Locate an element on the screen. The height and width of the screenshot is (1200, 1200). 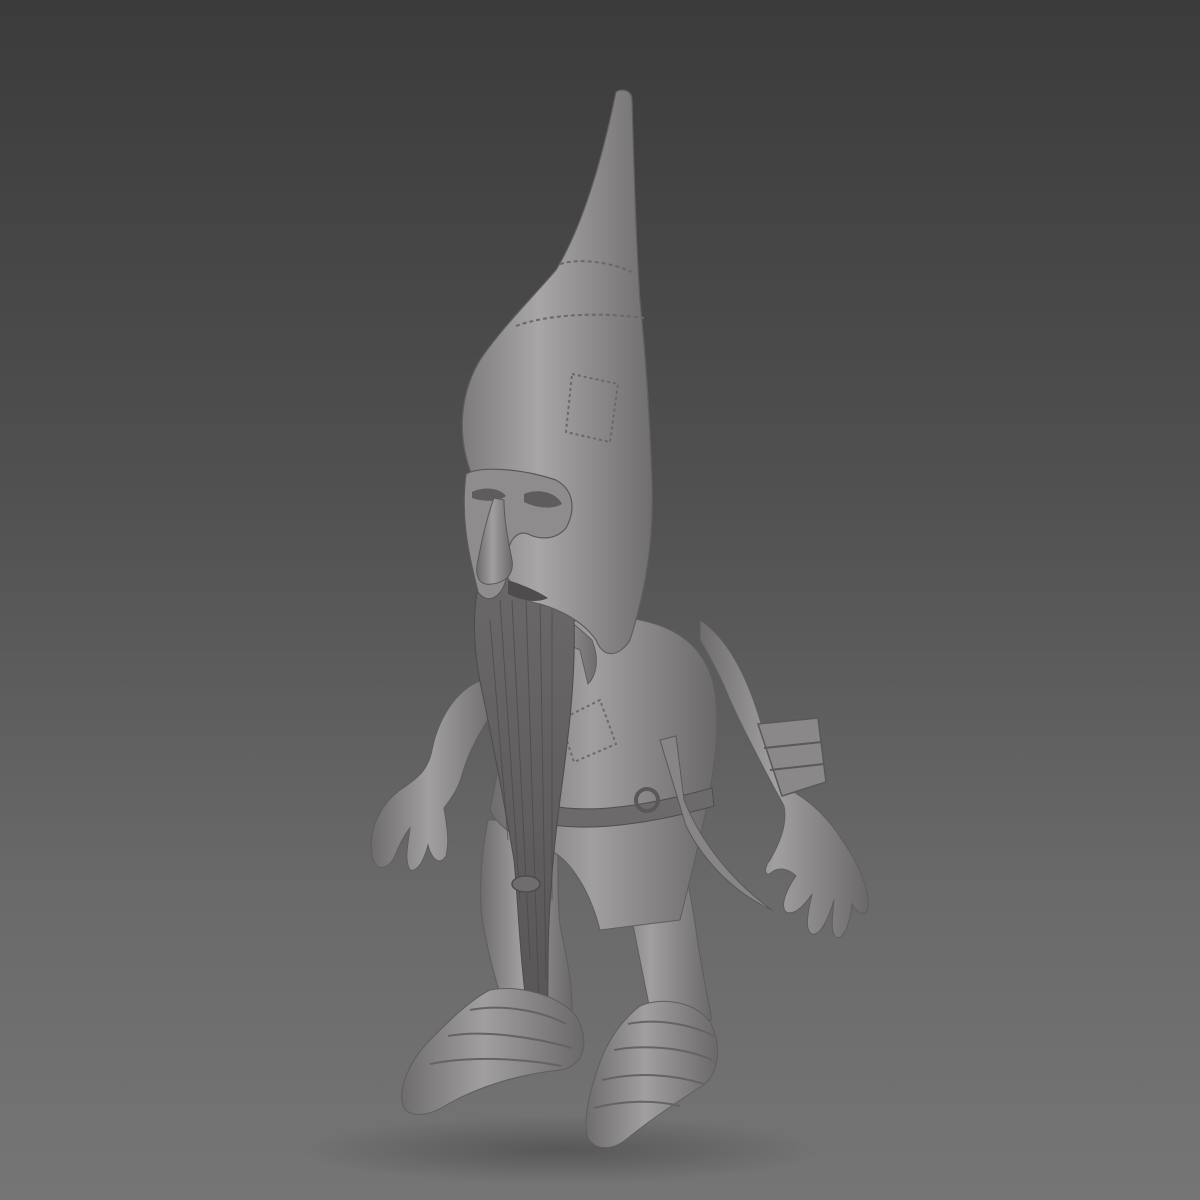
beard-tie is located at coordinates (526, 884).